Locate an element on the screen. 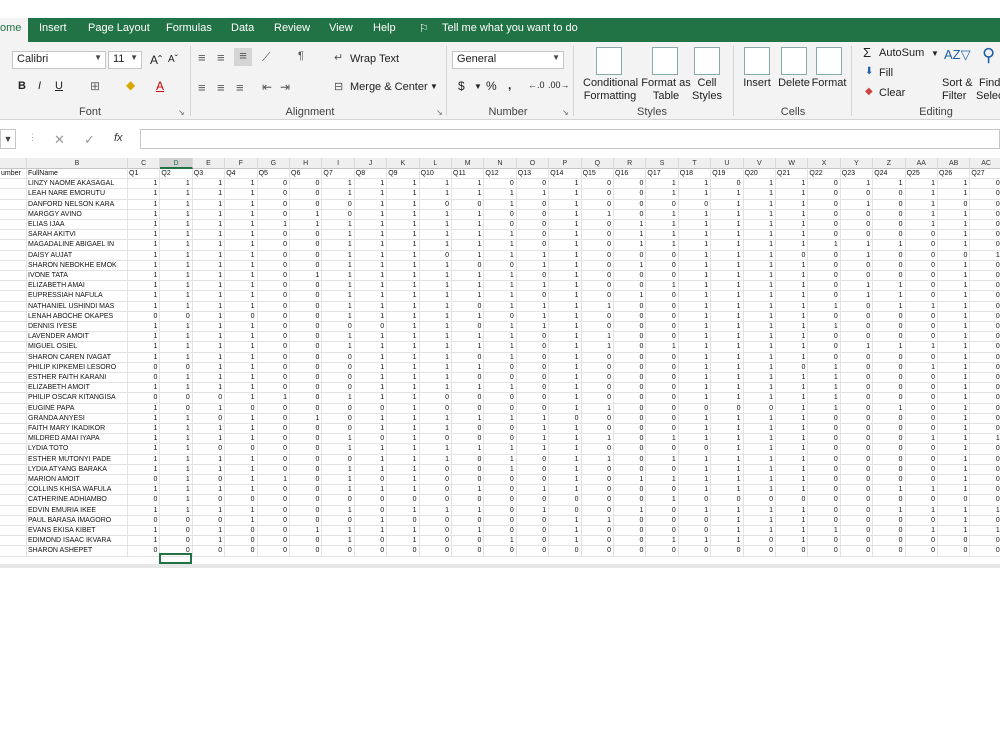  tab-formulas: Formulas is located at coordinates (189, 28).